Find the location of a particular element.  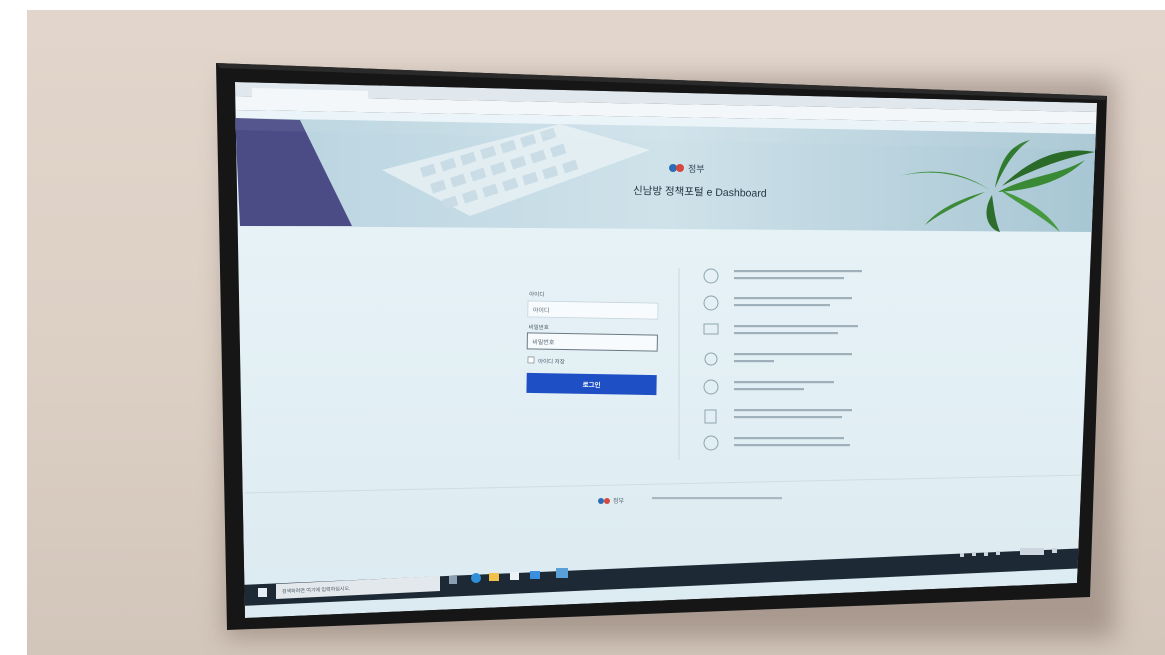

store-icon is located at coordinates (514, 576).